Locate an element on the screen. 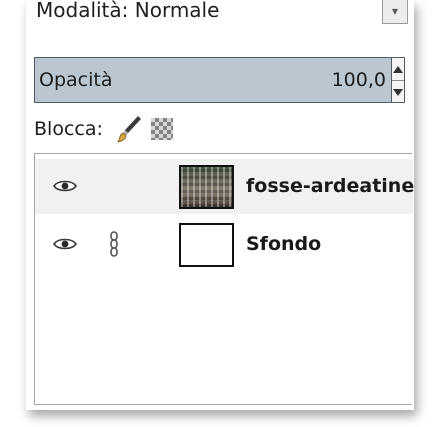  layer-thumbnail-image is located at coordinates (206, 187).